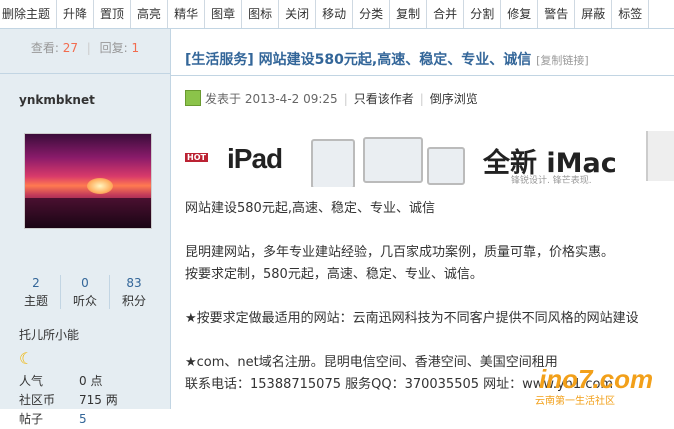  I want to click on moderation-toolbar: 删除主题 升降 置顶 高亮 精华 图章 图标 关闭 移动 分类 复制 合并 分割 修复 警告 屏蔽 标签, so click(337, 14).